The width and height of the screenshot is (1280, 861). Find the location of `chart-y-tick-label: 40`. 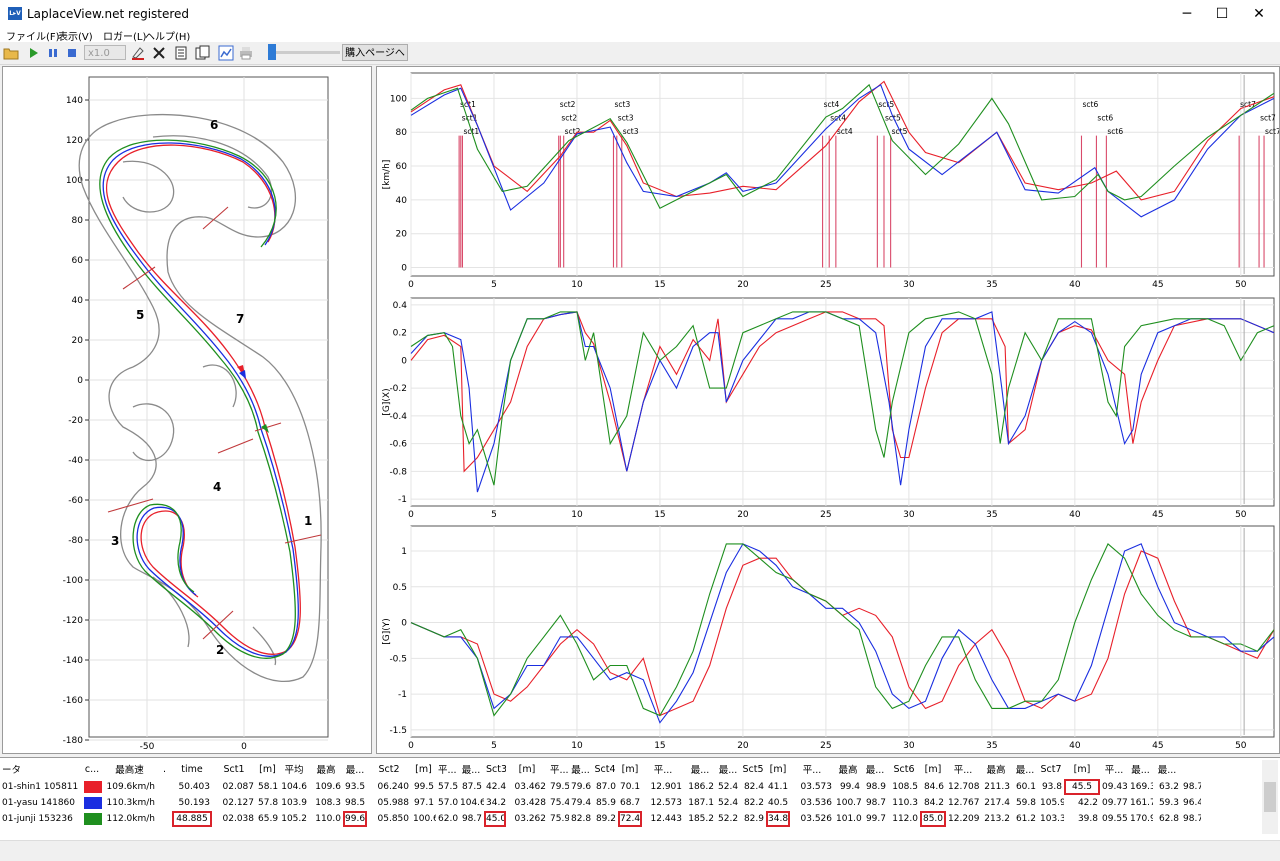

chart-y-tick-label: 40 is located at coordinates (402, 201).